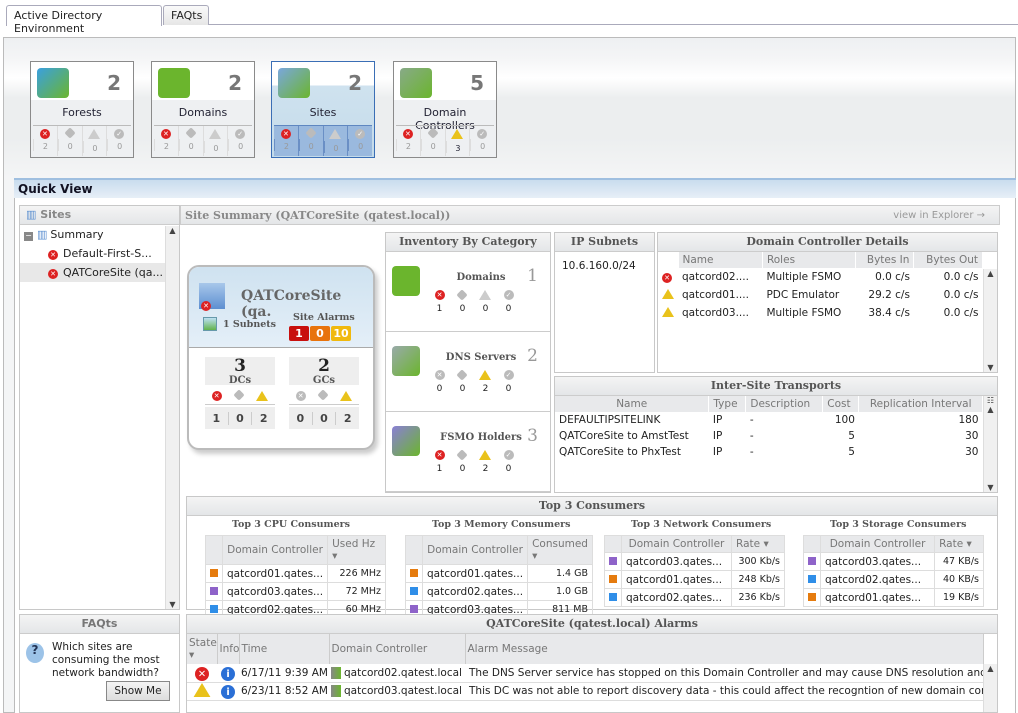  I want to click on dc-row: qatcord01.... PDC Emulator 29.2 c/s 0.0 c/s, so click(820, 295).